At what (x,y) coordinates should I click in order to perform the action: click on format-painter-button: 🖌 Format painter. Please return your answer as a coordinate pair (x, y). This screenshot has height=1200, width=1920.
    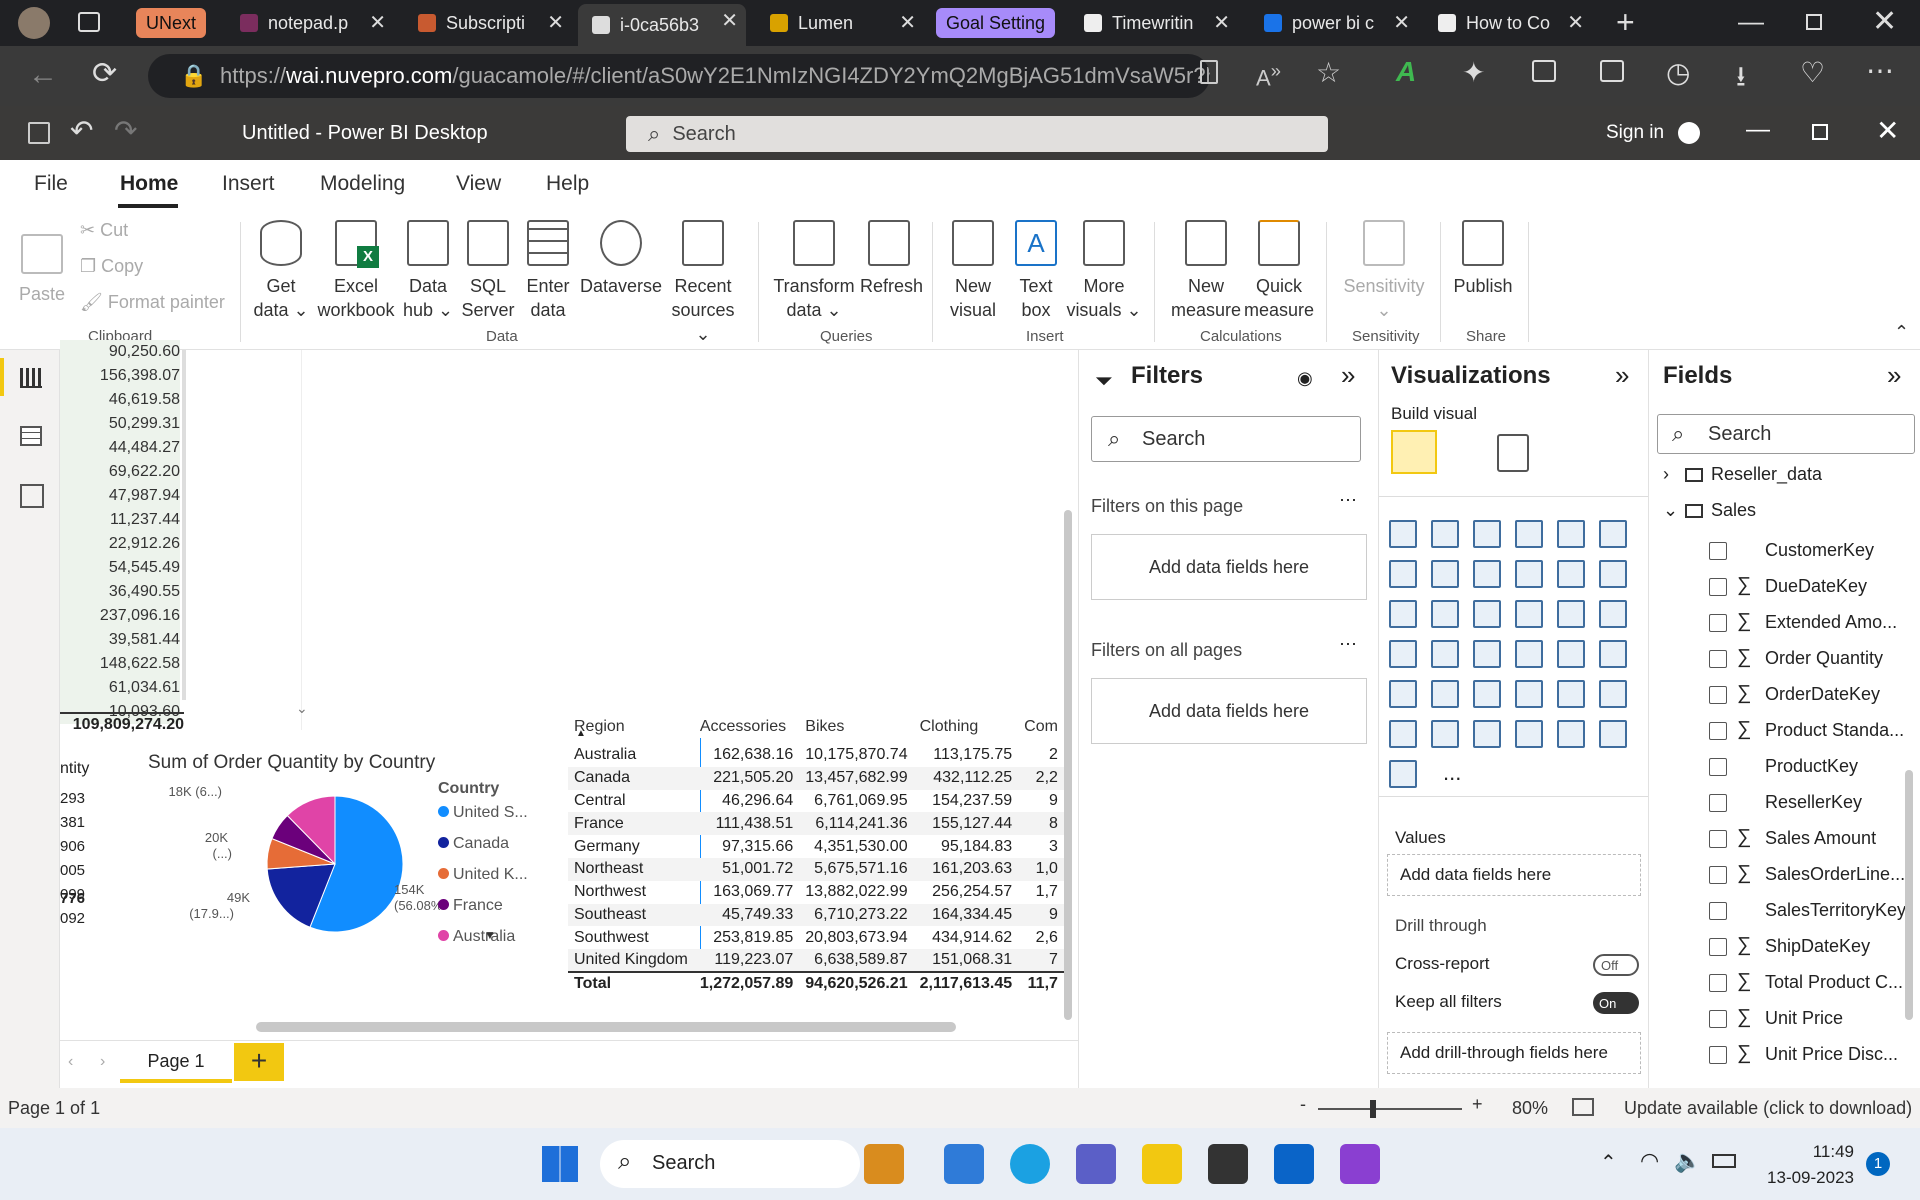
    Looking at the image, I should click on (152, 302).